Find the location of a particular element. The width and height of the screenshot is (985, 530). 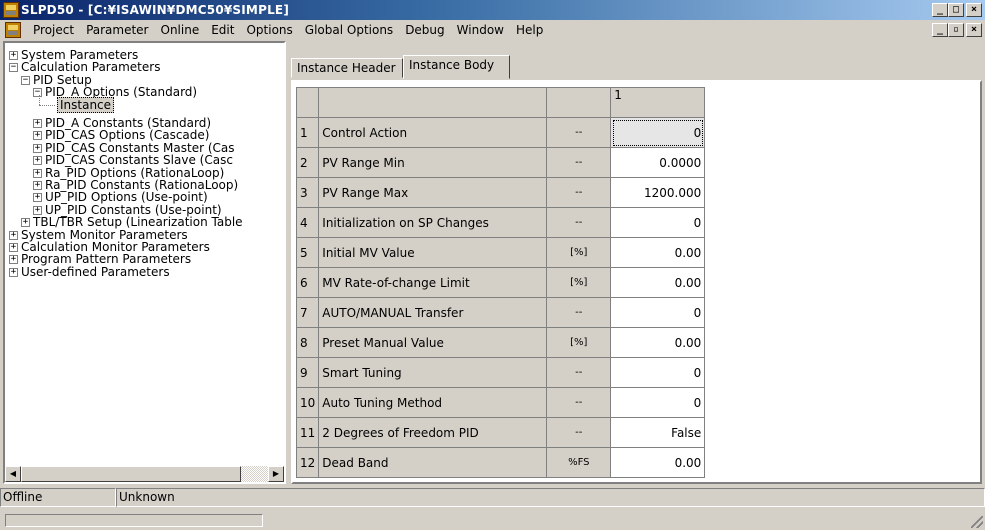

table-row: 4 Initialization on SP Changes -- 0 is located at coordinates (500, 222).